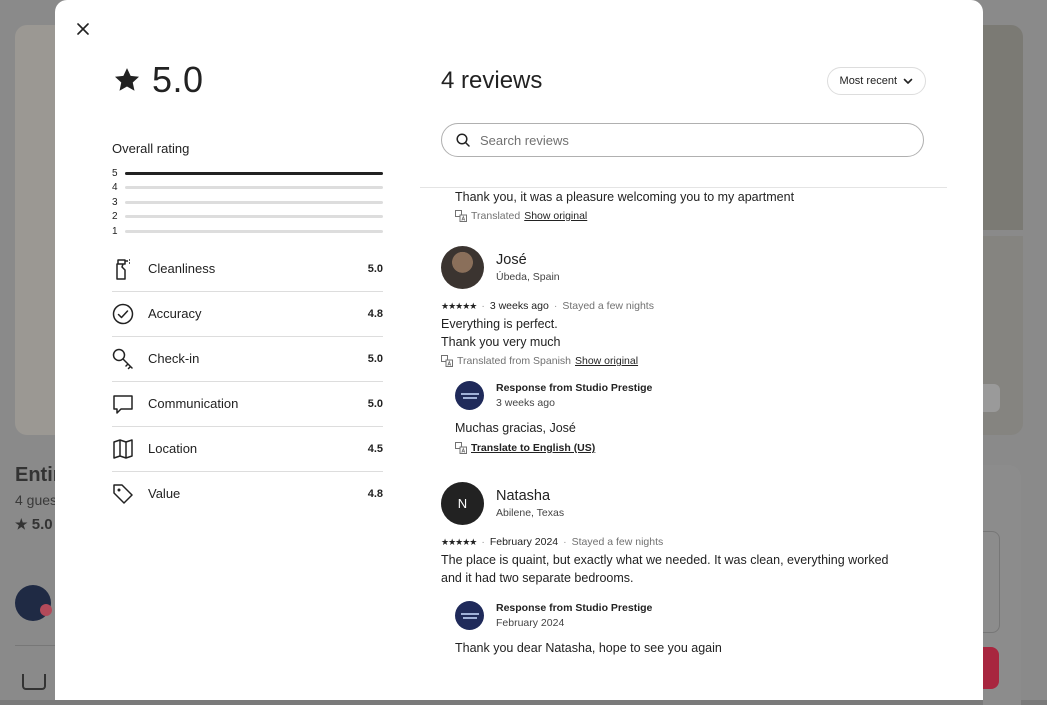  What do you see at coordinates (447, 361) in the screenshot?
I see `translate-icon` at bounding box center [447, 361].